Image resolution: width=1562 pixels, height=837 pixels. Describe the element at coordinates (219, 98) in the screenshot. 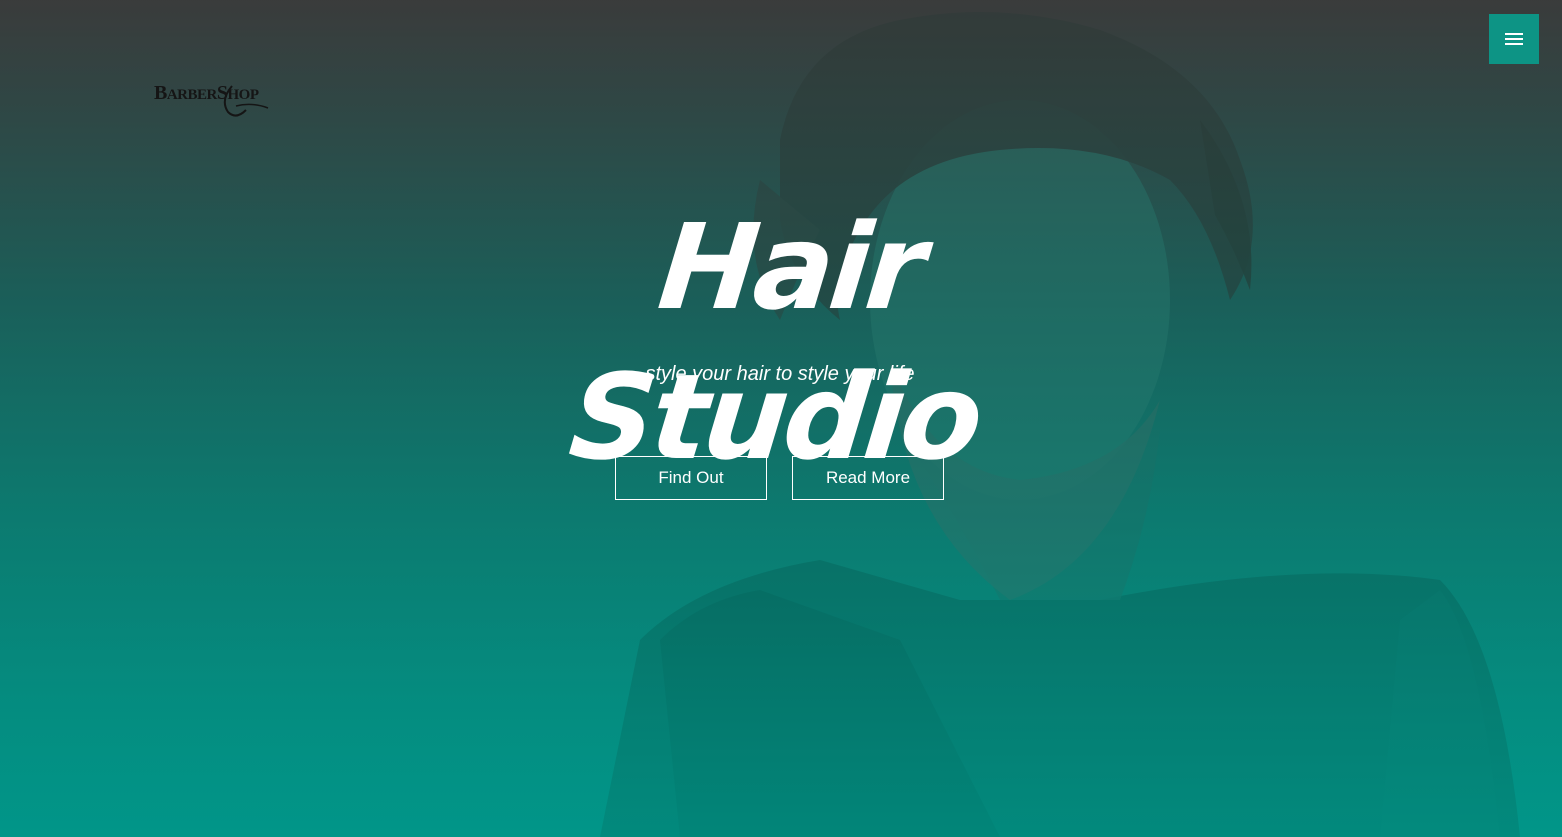

I see `barbershop-logo: BARBERSHOP` at that location.